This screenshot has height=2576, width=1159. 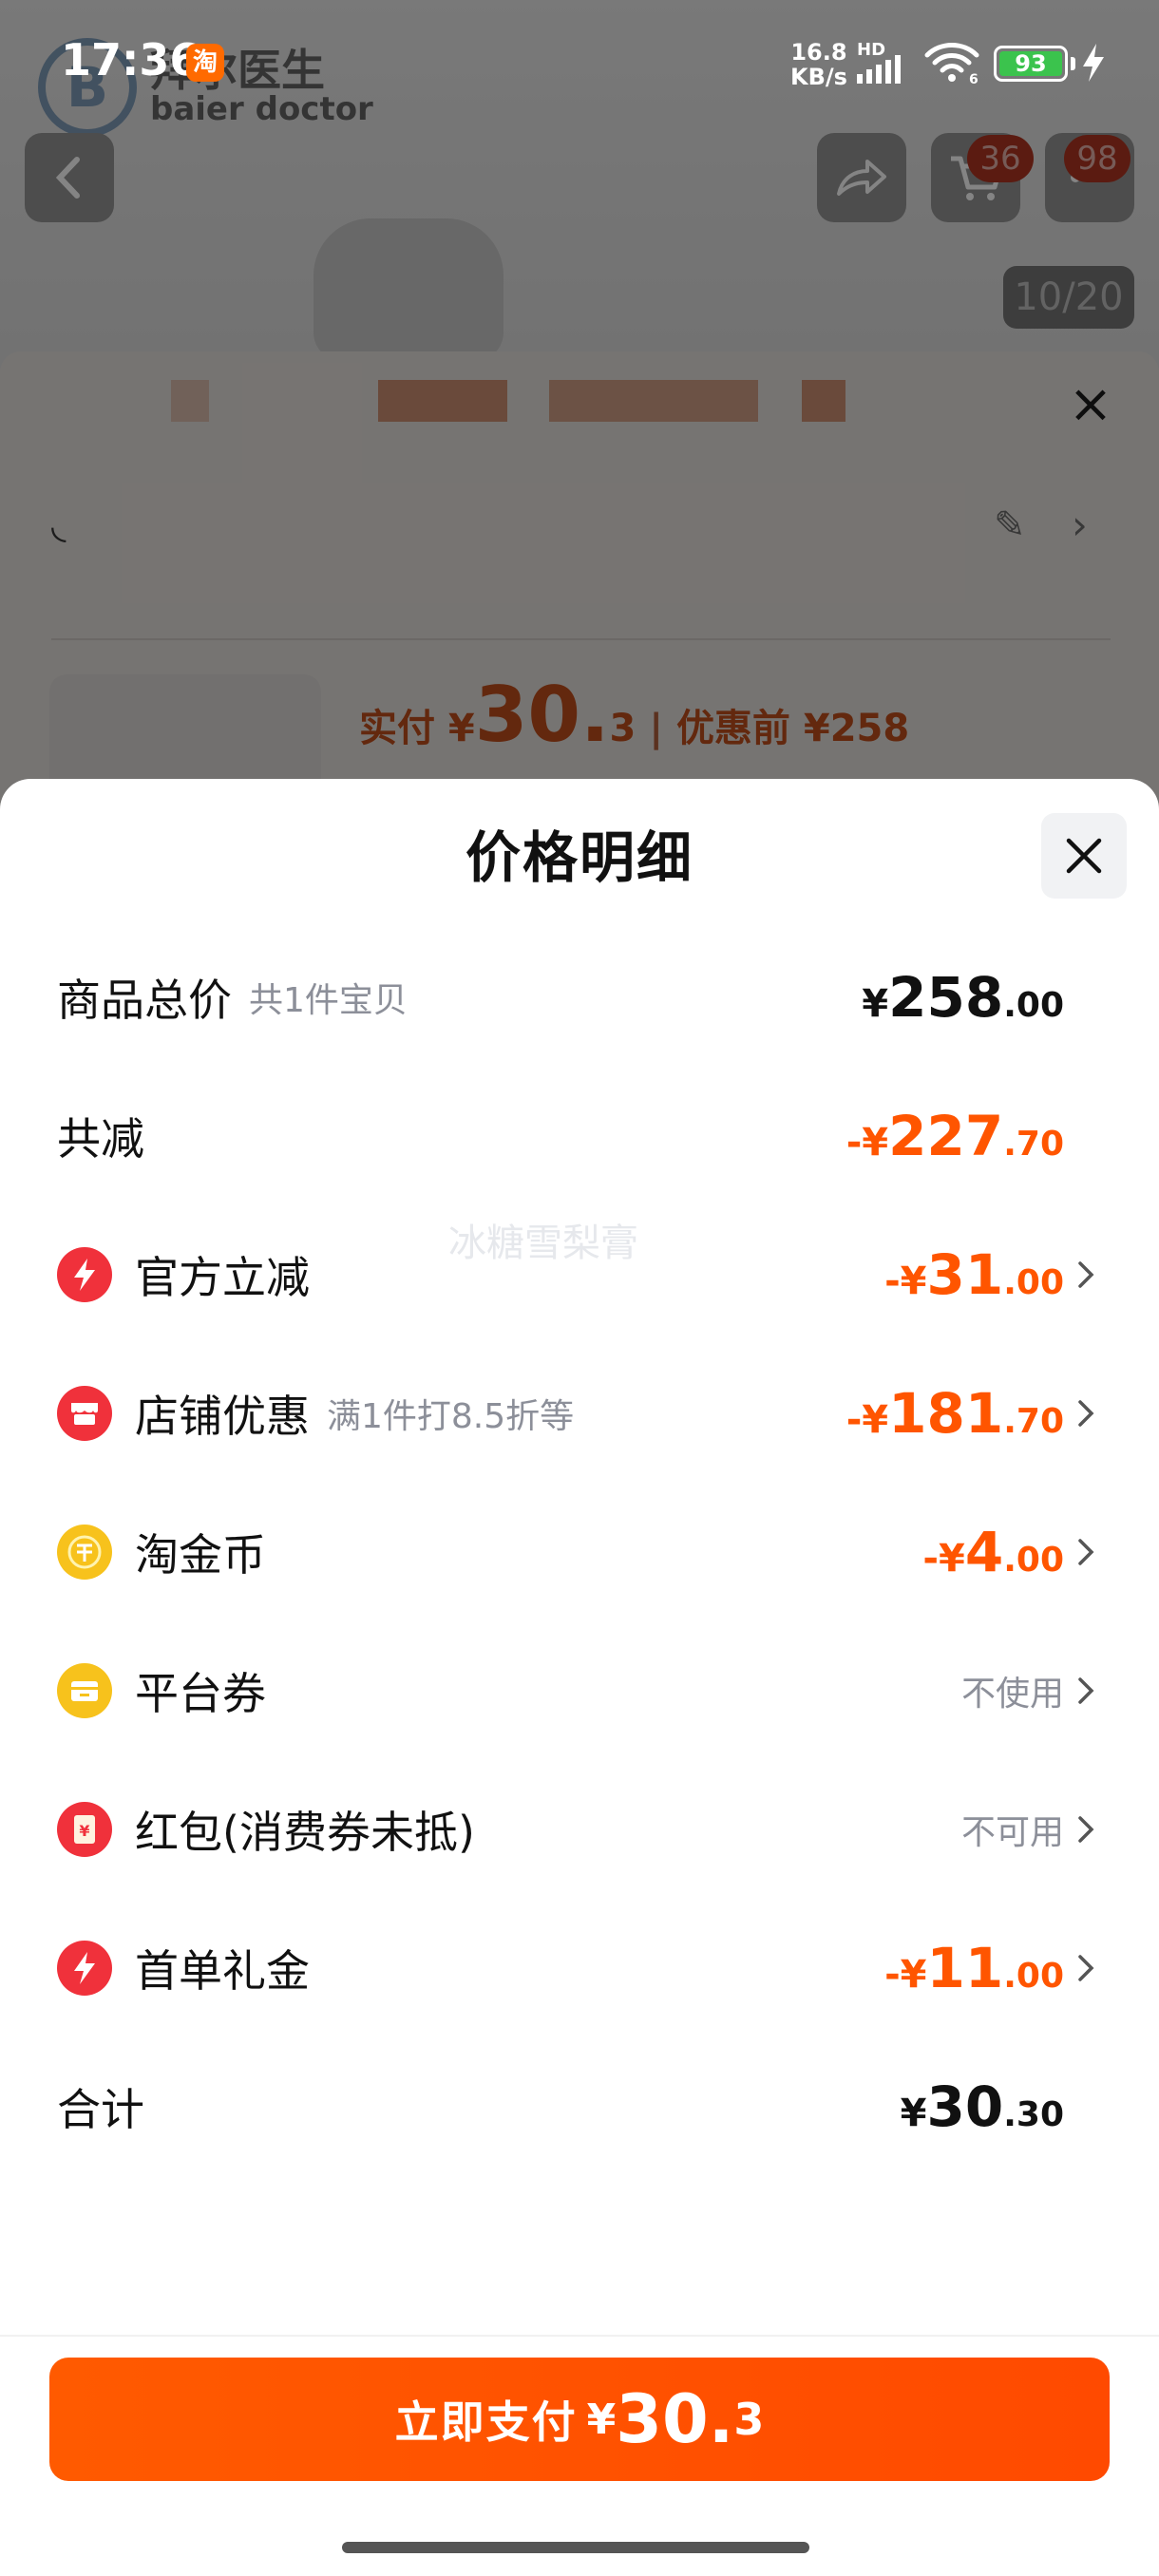 I want to click on coupon-icon, so click(x=84, y=1690).